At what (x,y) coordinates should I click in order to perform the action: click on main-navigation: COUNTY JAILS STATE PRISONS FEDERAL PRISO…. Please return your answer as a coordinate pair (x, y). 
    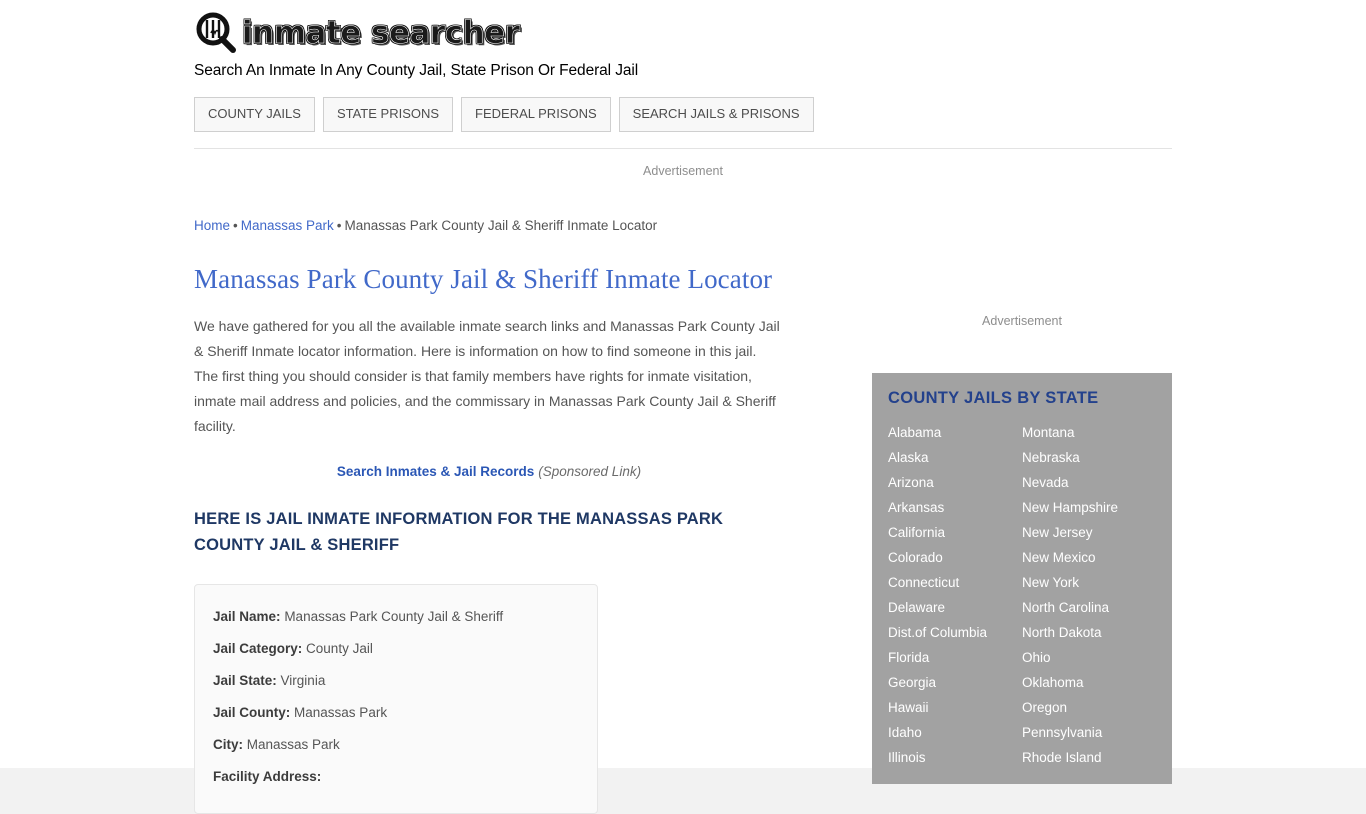
    Looking at the image, I should click on (504, 114).